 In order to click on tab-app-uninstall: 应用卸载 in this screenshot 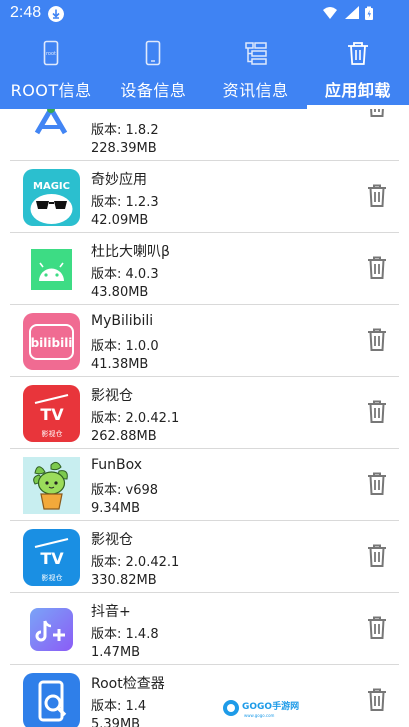, I will do `click(357, 70)`.